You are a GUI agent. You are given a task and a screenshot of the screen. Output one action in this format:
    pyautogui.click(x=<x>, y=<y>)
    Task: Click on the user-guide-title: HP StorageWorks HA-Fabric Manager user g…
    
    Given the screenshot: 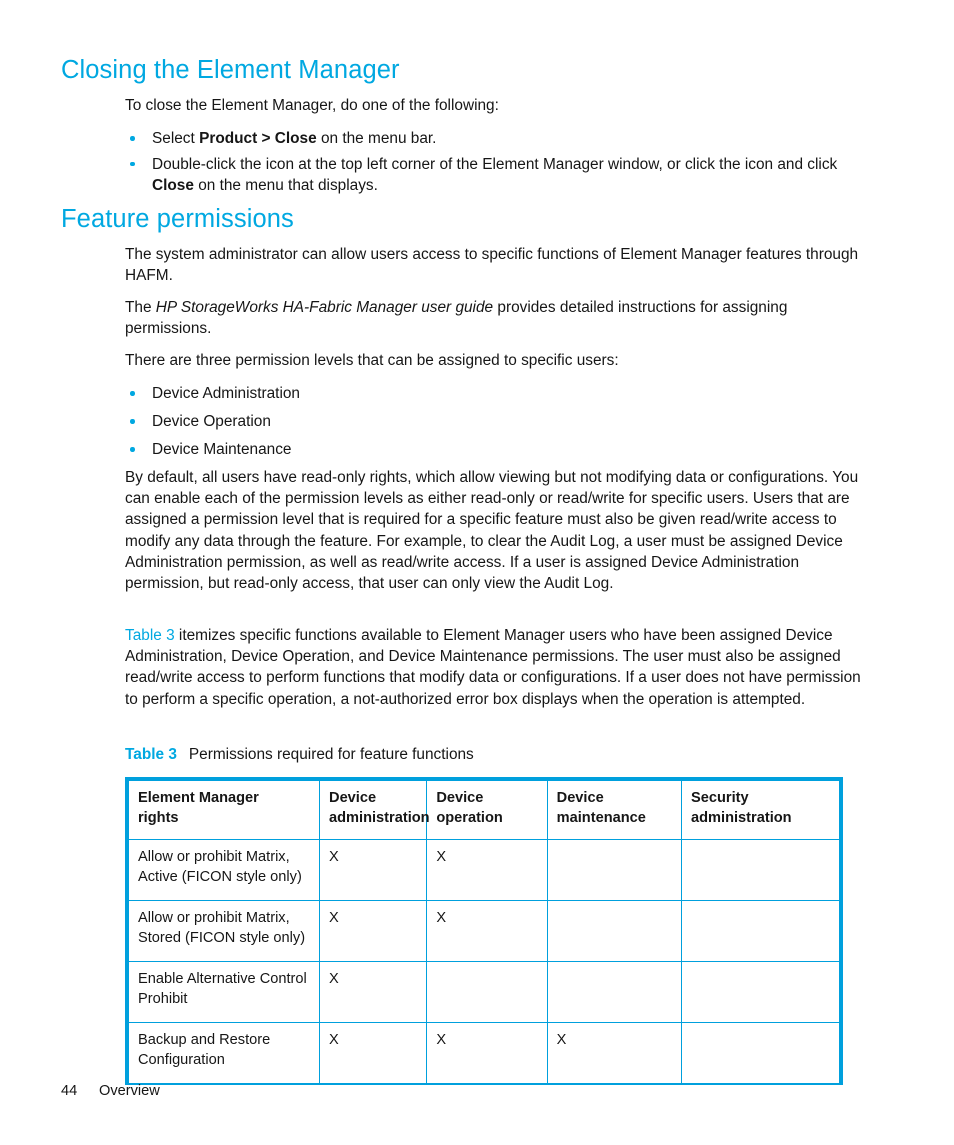 What is the action you would take?
    pyautogui.click(x=324, y=307)
    